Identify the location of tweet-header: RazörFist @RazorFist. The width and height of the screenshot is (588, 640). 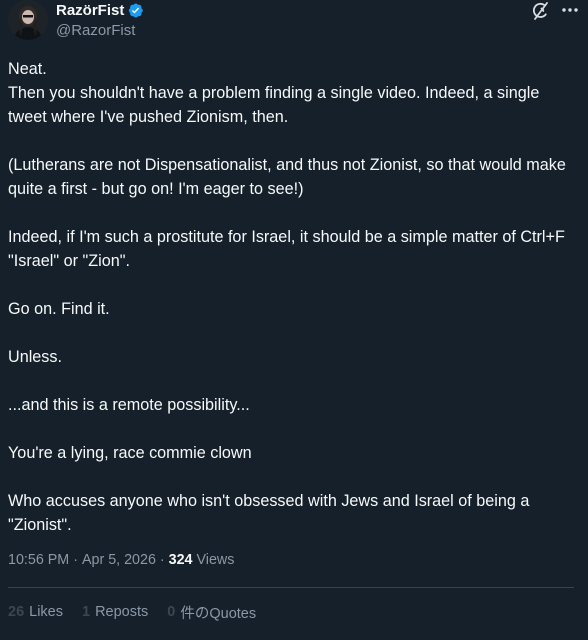
(294, 21).